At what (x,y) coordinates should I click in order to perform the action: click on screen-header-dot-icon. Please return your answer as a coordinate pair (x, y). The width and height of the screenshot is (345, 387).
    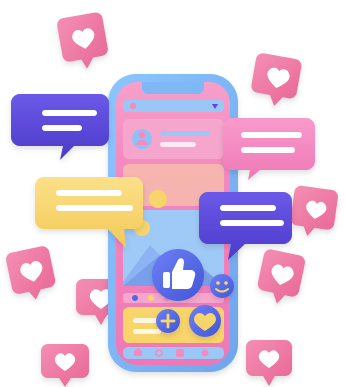
    Looking at the image, I should click on (133, 106).